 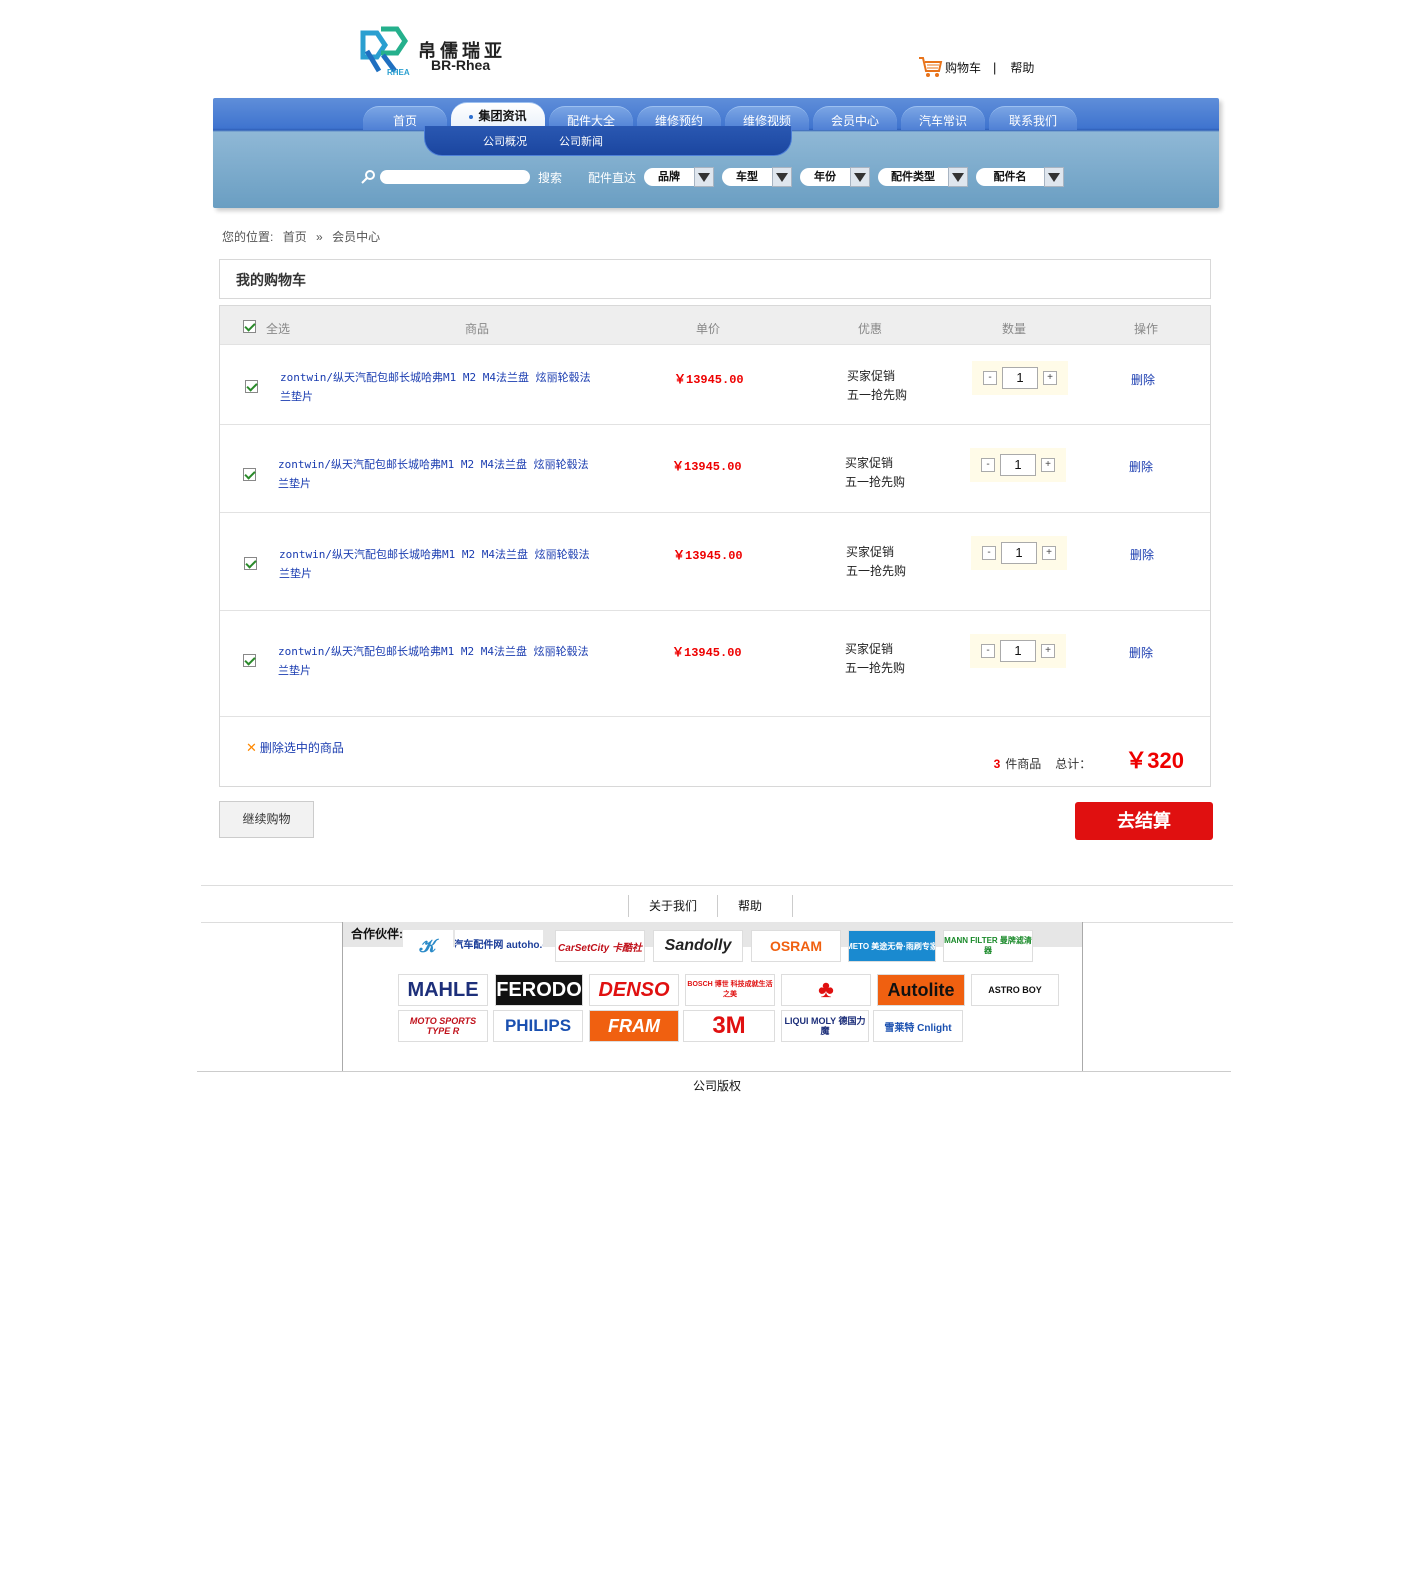 What do you see at coordinates (433, 651) in the screenshot?
I see `item-name-line1: zontwin/纵天汽配包邮长城哈弗M1 M2 M4法兰盘 炫丽轮毂法` at bounding box center [433, 651].